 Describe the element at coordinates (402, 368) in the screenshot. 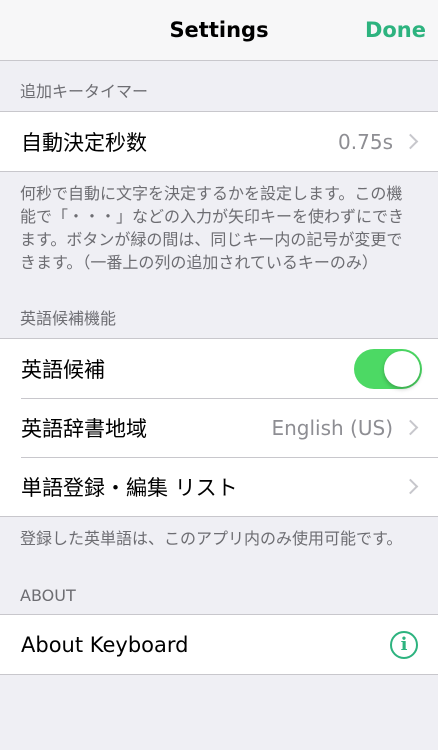

I see `toggle-knob` at that location.